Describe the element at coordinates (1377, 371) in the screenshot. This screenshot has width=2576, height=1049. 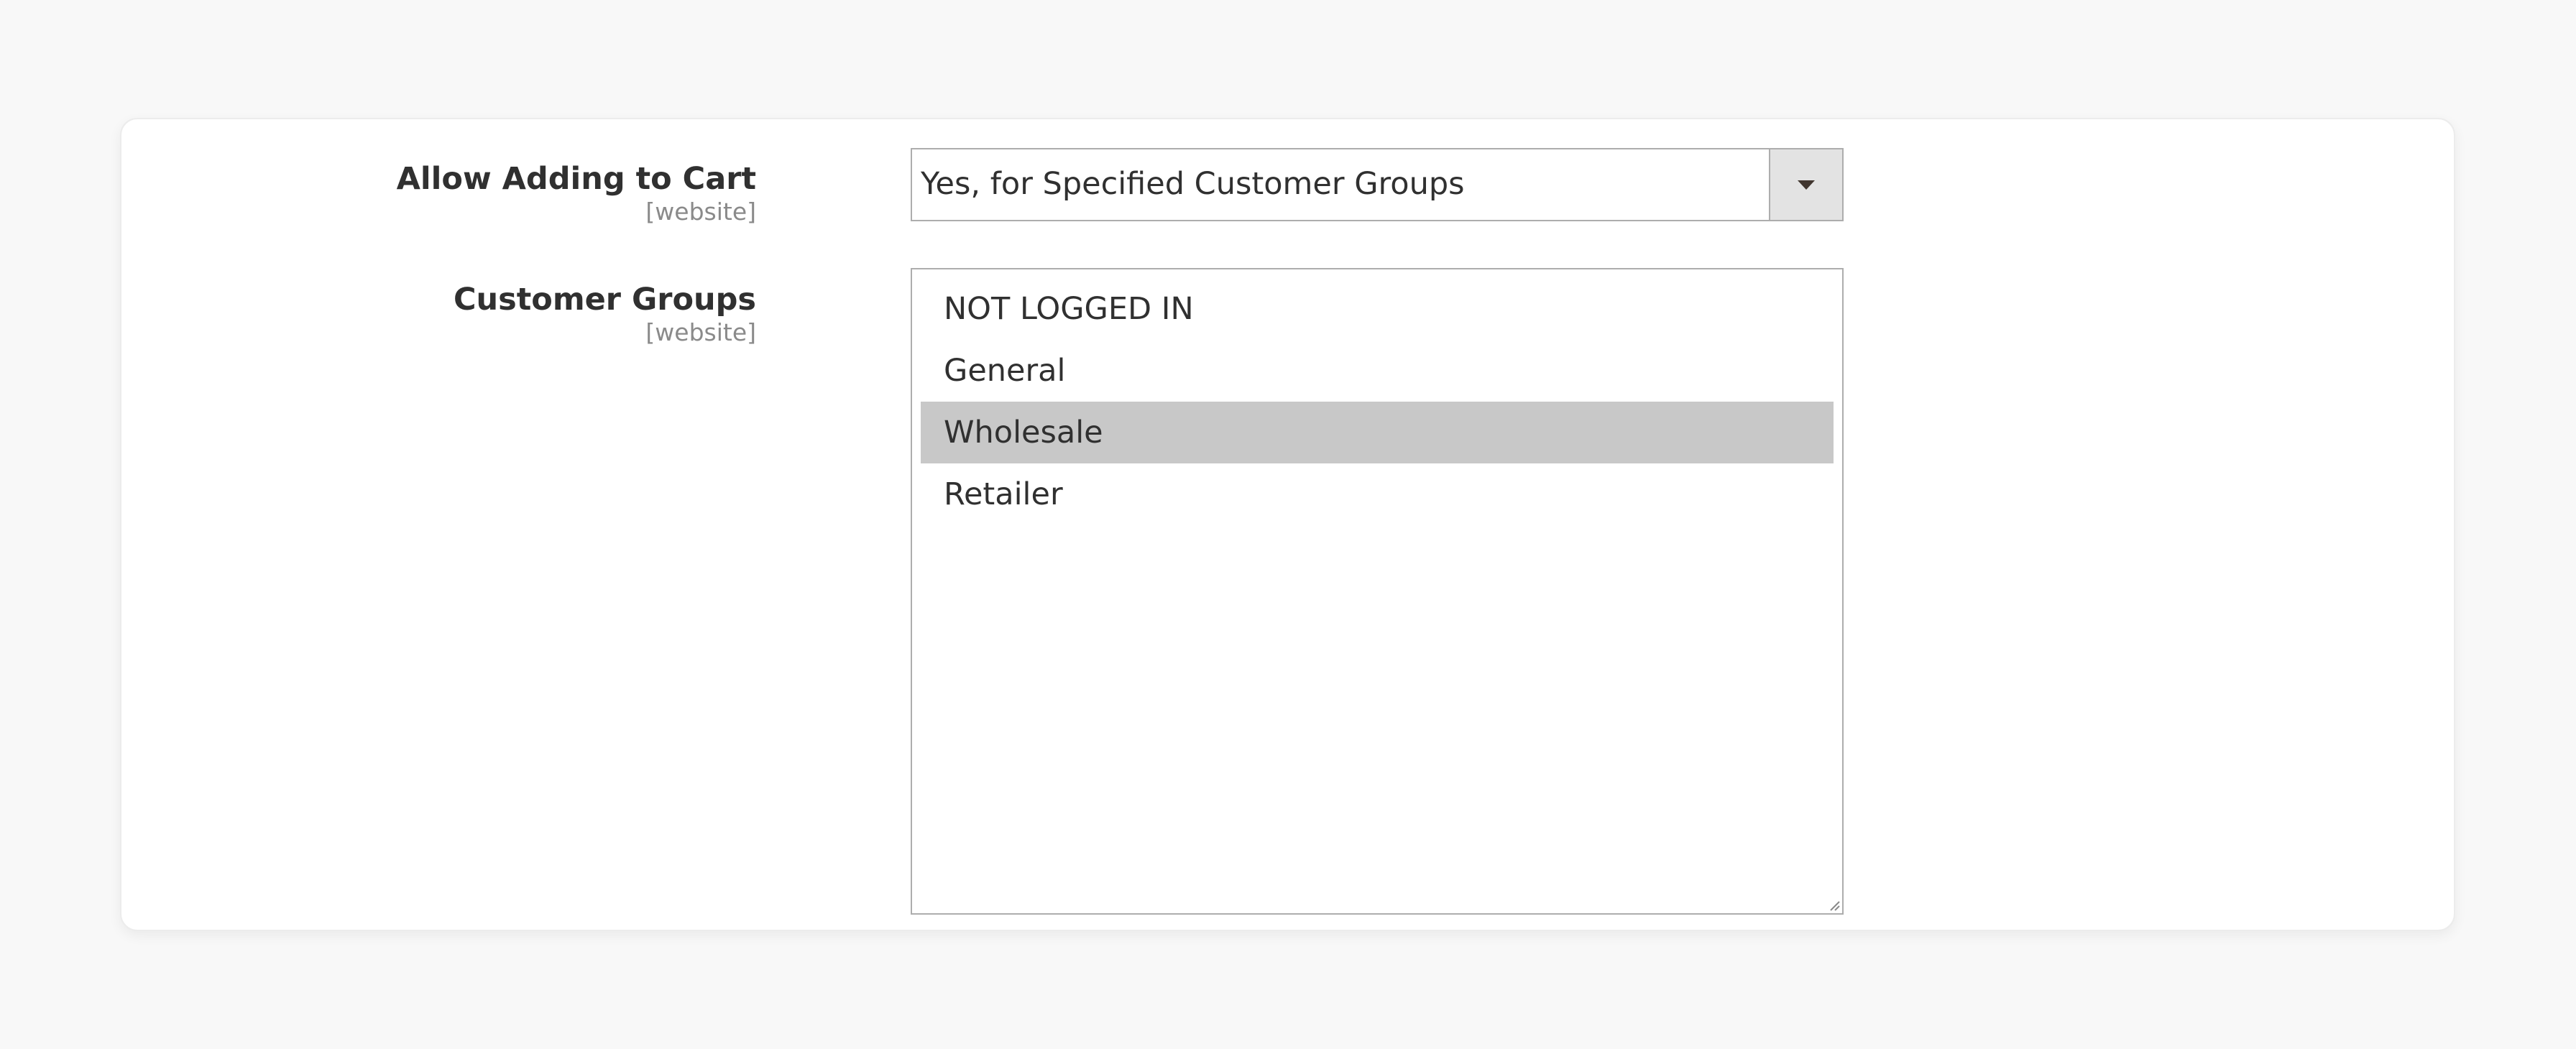
I see `customer-group-option-general: General` at that location.